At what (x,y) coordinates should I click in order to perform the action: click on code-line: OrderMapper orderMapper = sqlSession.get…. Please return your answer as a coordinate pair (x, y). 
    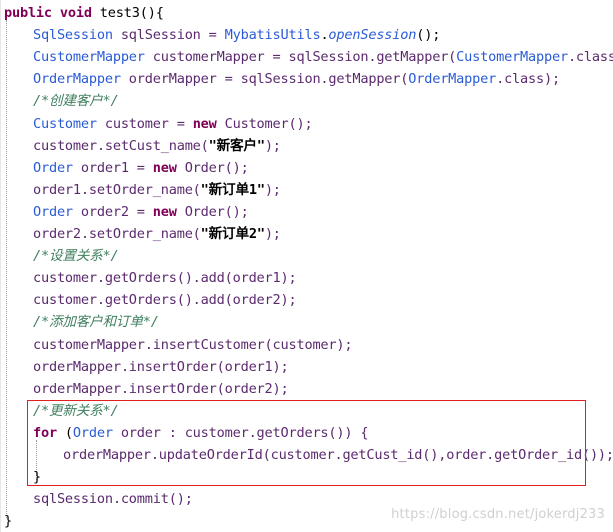
    Looking at the image, I should click on (296, 79).